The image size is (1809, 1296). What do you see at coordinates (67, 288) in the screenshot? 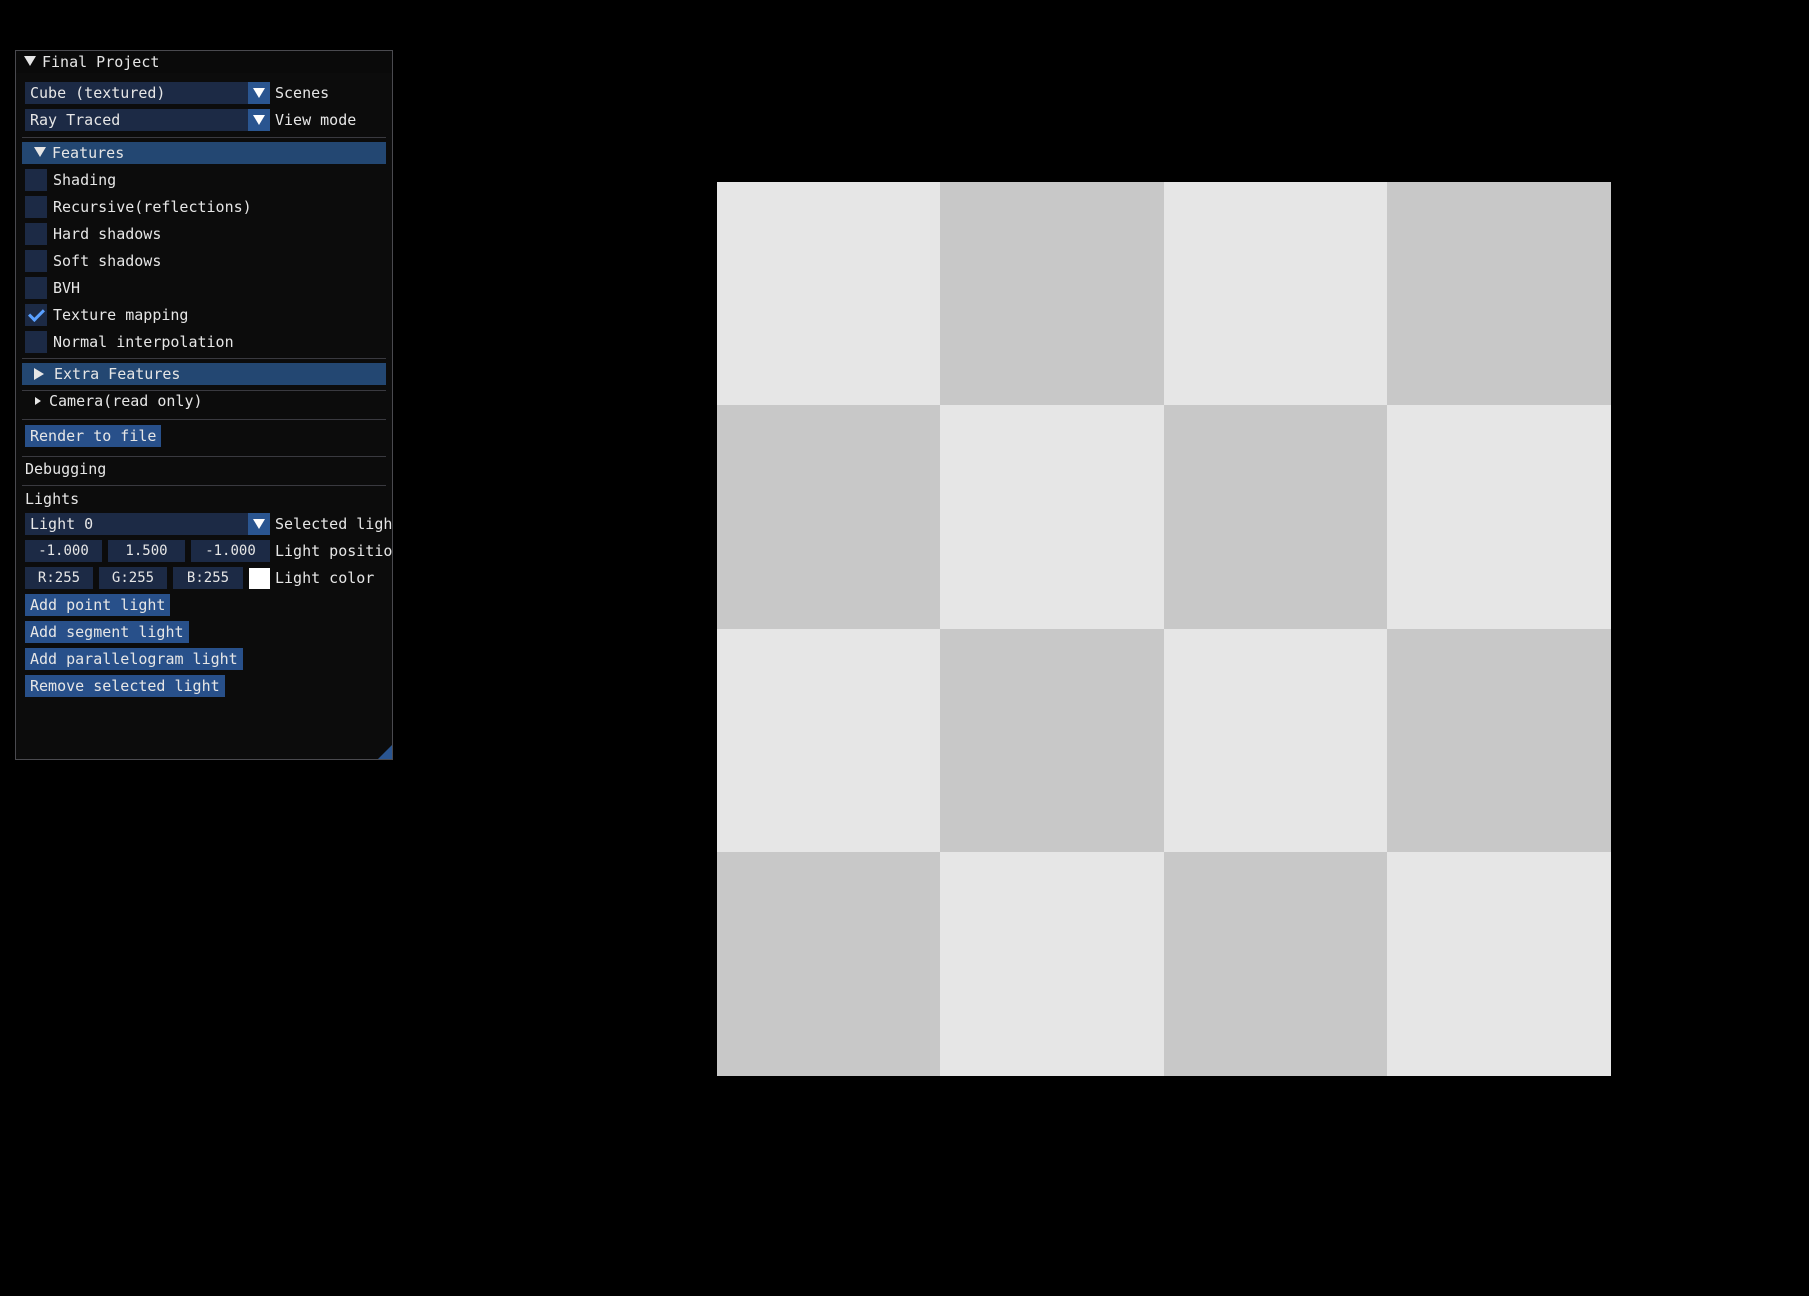
I see `checkbox-label: BVH` at bounding box center [67, 288].